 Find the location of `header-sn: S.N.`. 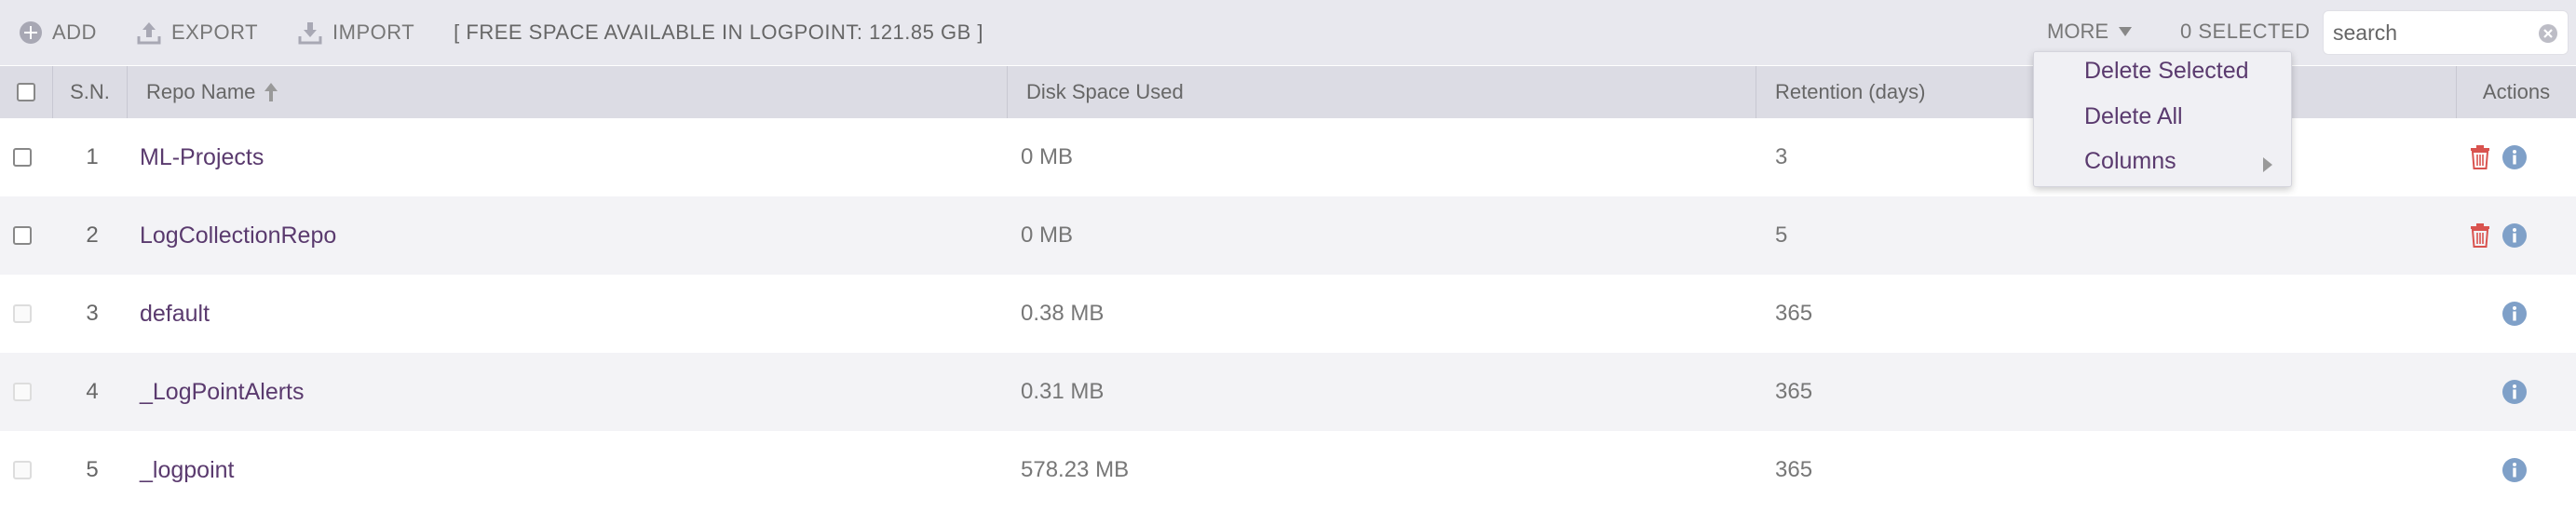

header-sn: S.N. is located at coordinates (90, 92).